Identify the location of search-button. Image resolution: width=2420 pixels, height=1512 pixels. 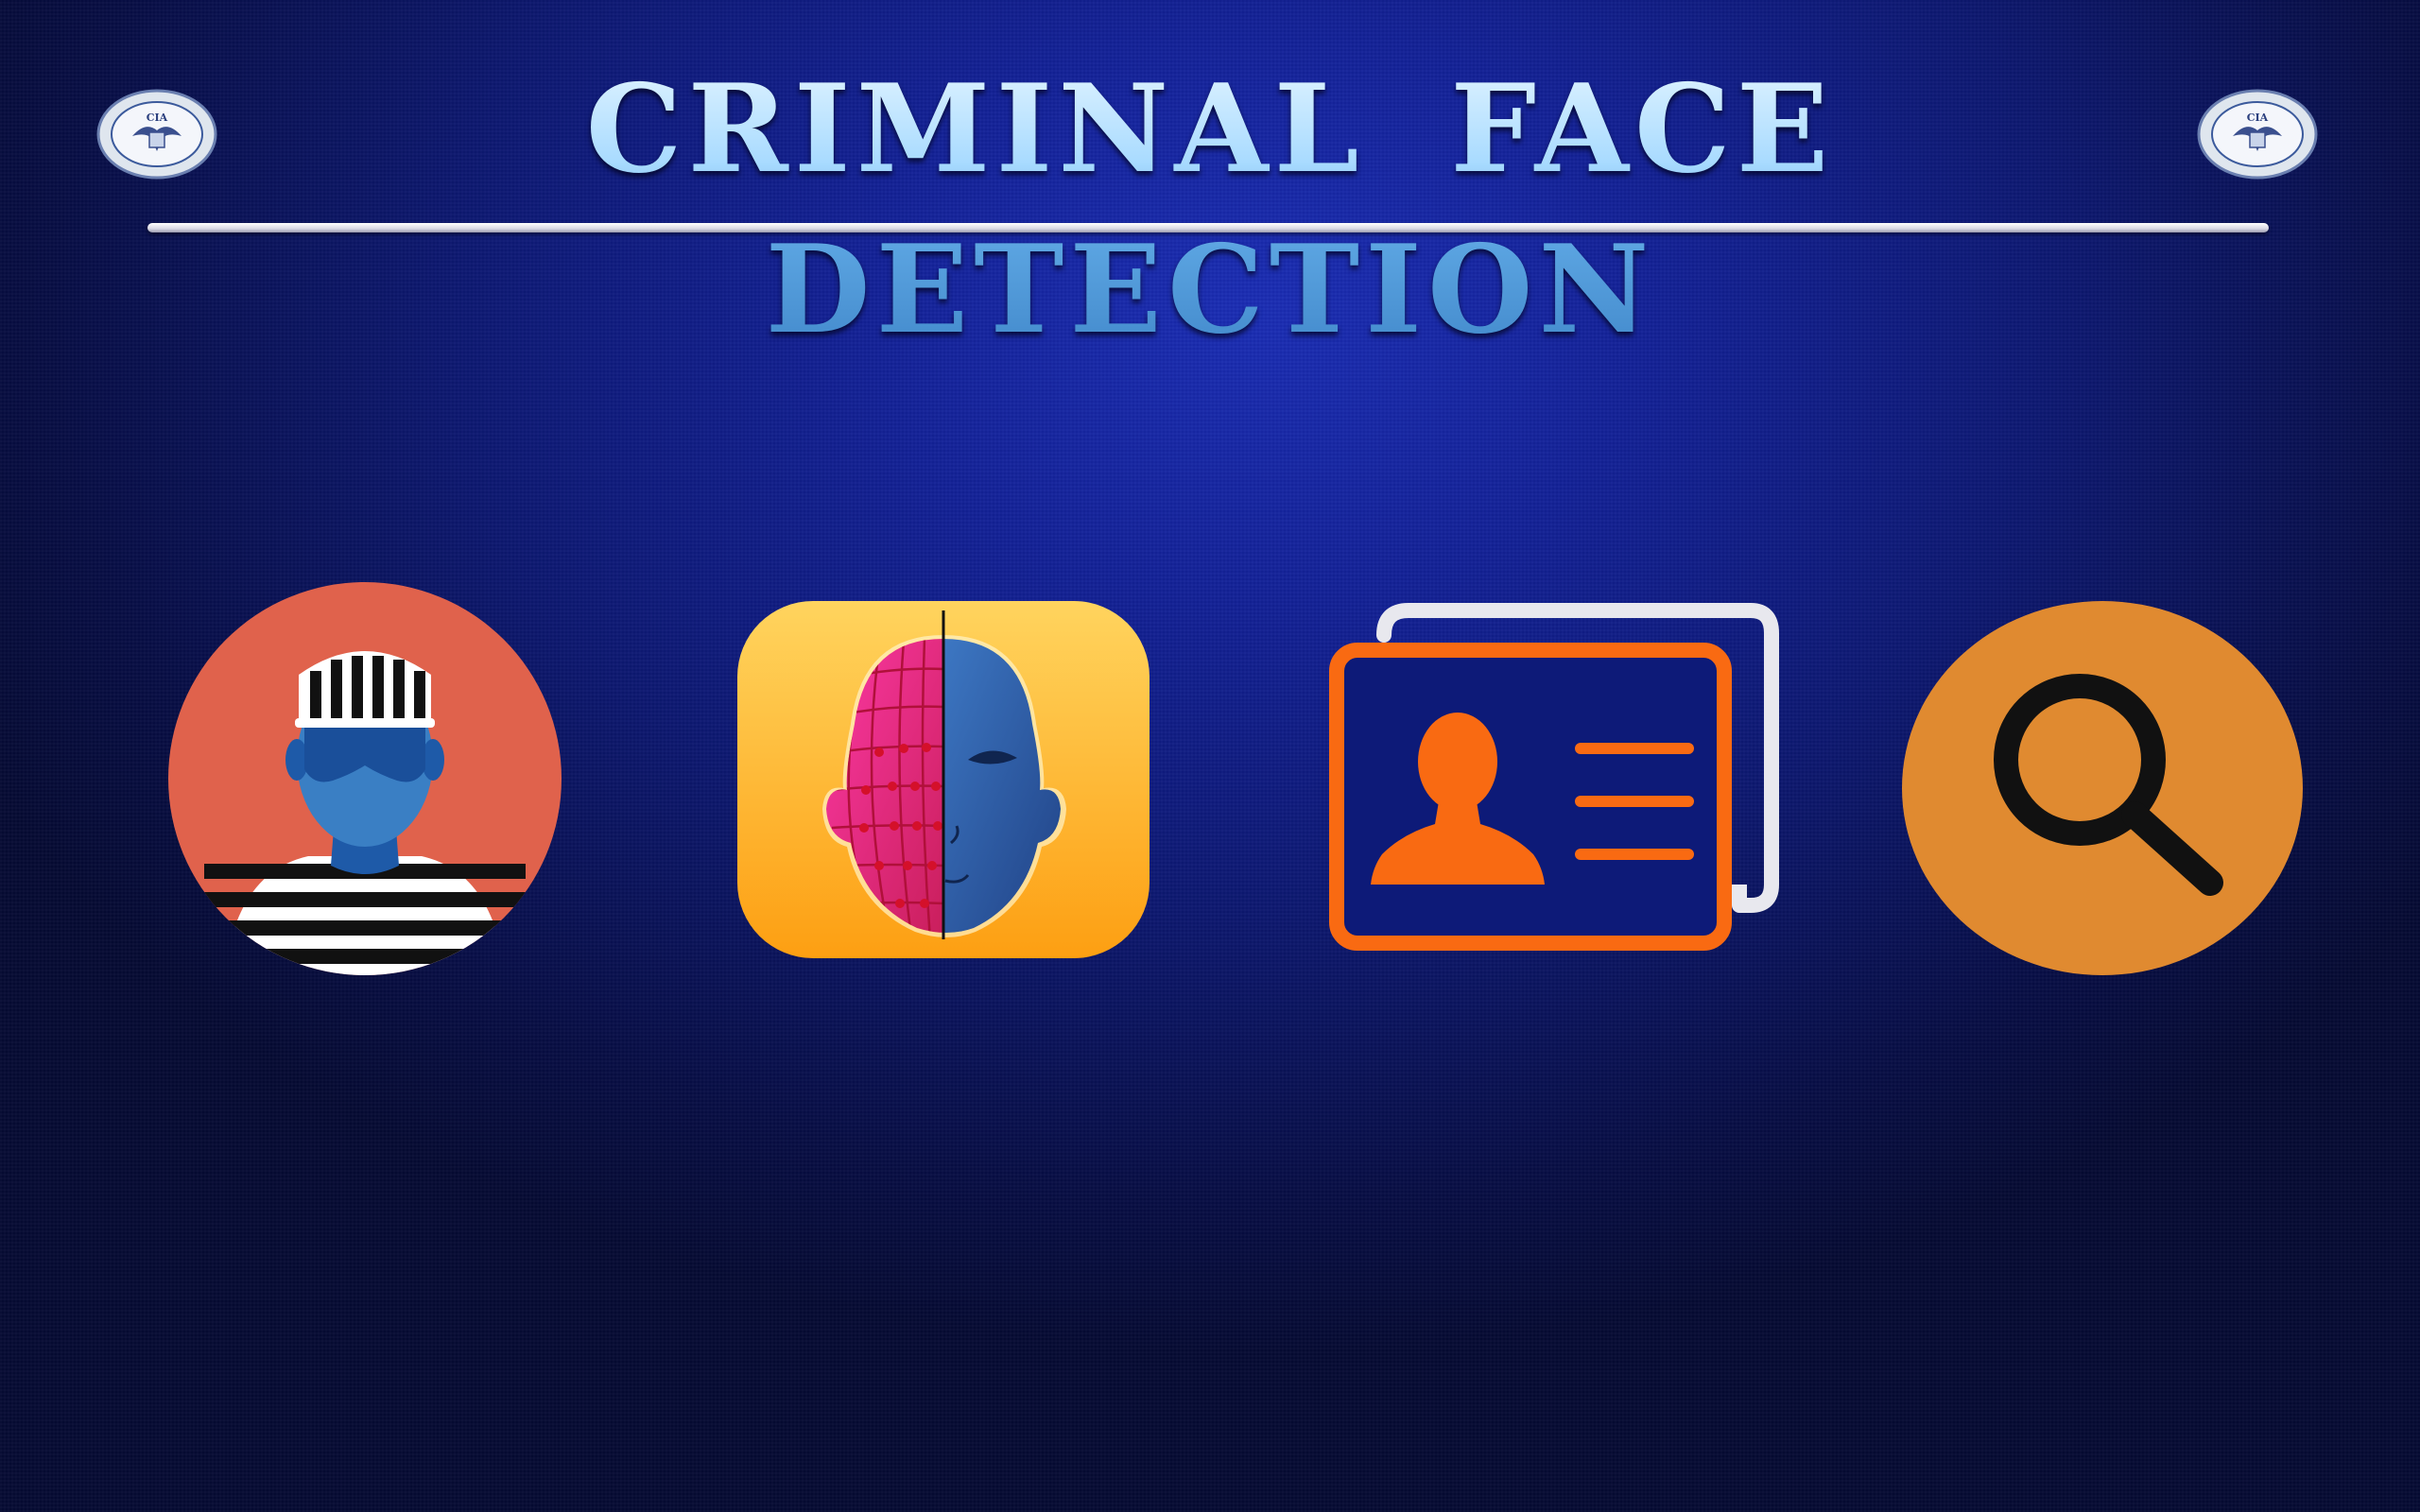
(2103, 788).